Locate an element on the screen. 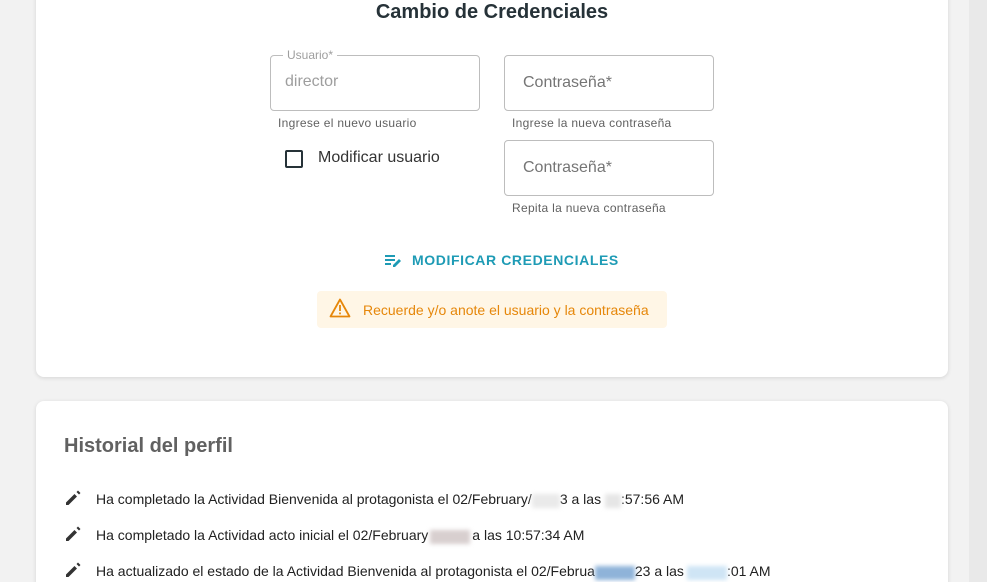 The image size is (987, 582). history-title: Historial del perfil is located at coordinates (148, 446).